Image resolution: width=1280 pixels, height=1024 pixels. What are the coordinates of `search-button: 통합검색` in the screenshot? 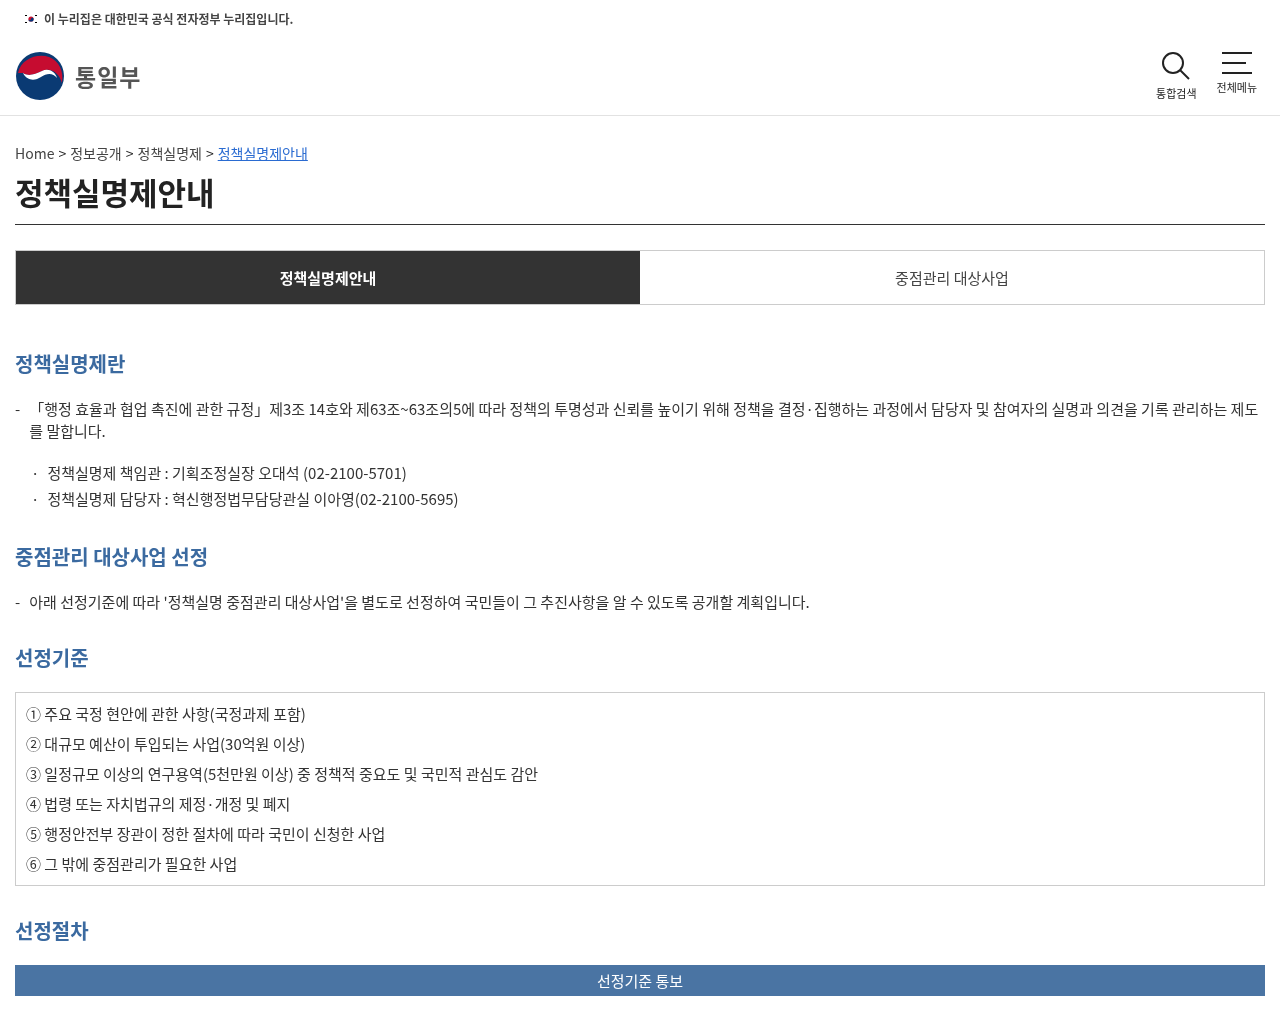 It's located at (1176, 76).